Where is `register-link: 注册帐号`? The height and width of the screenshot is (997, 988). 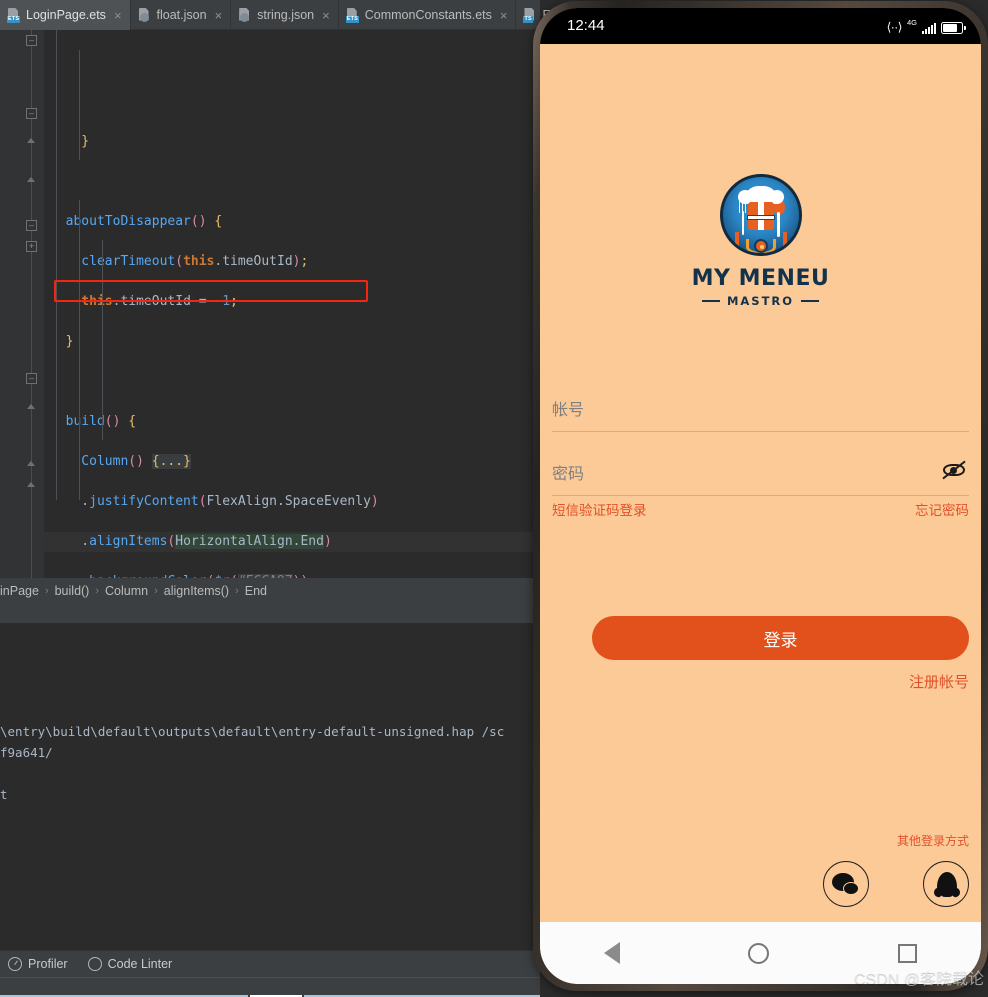
register-link: 注册帐号 is located at coordinates (939, 681).